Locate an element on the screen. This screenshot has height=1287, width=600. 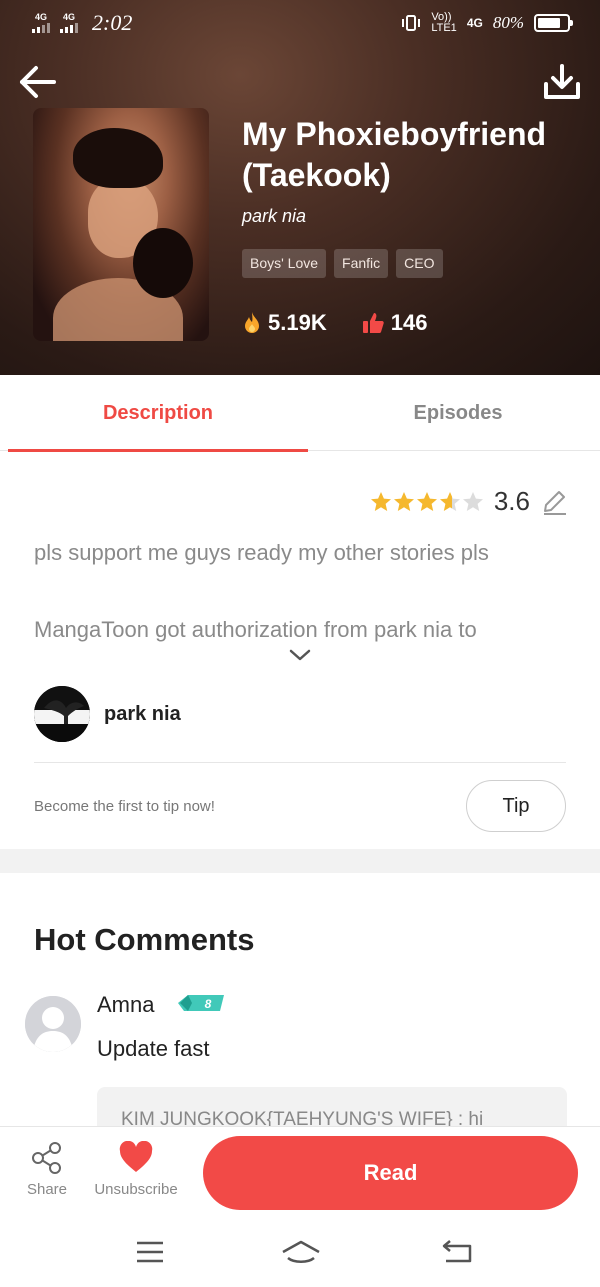
tag: CEO is located at coordinates (419, 263).